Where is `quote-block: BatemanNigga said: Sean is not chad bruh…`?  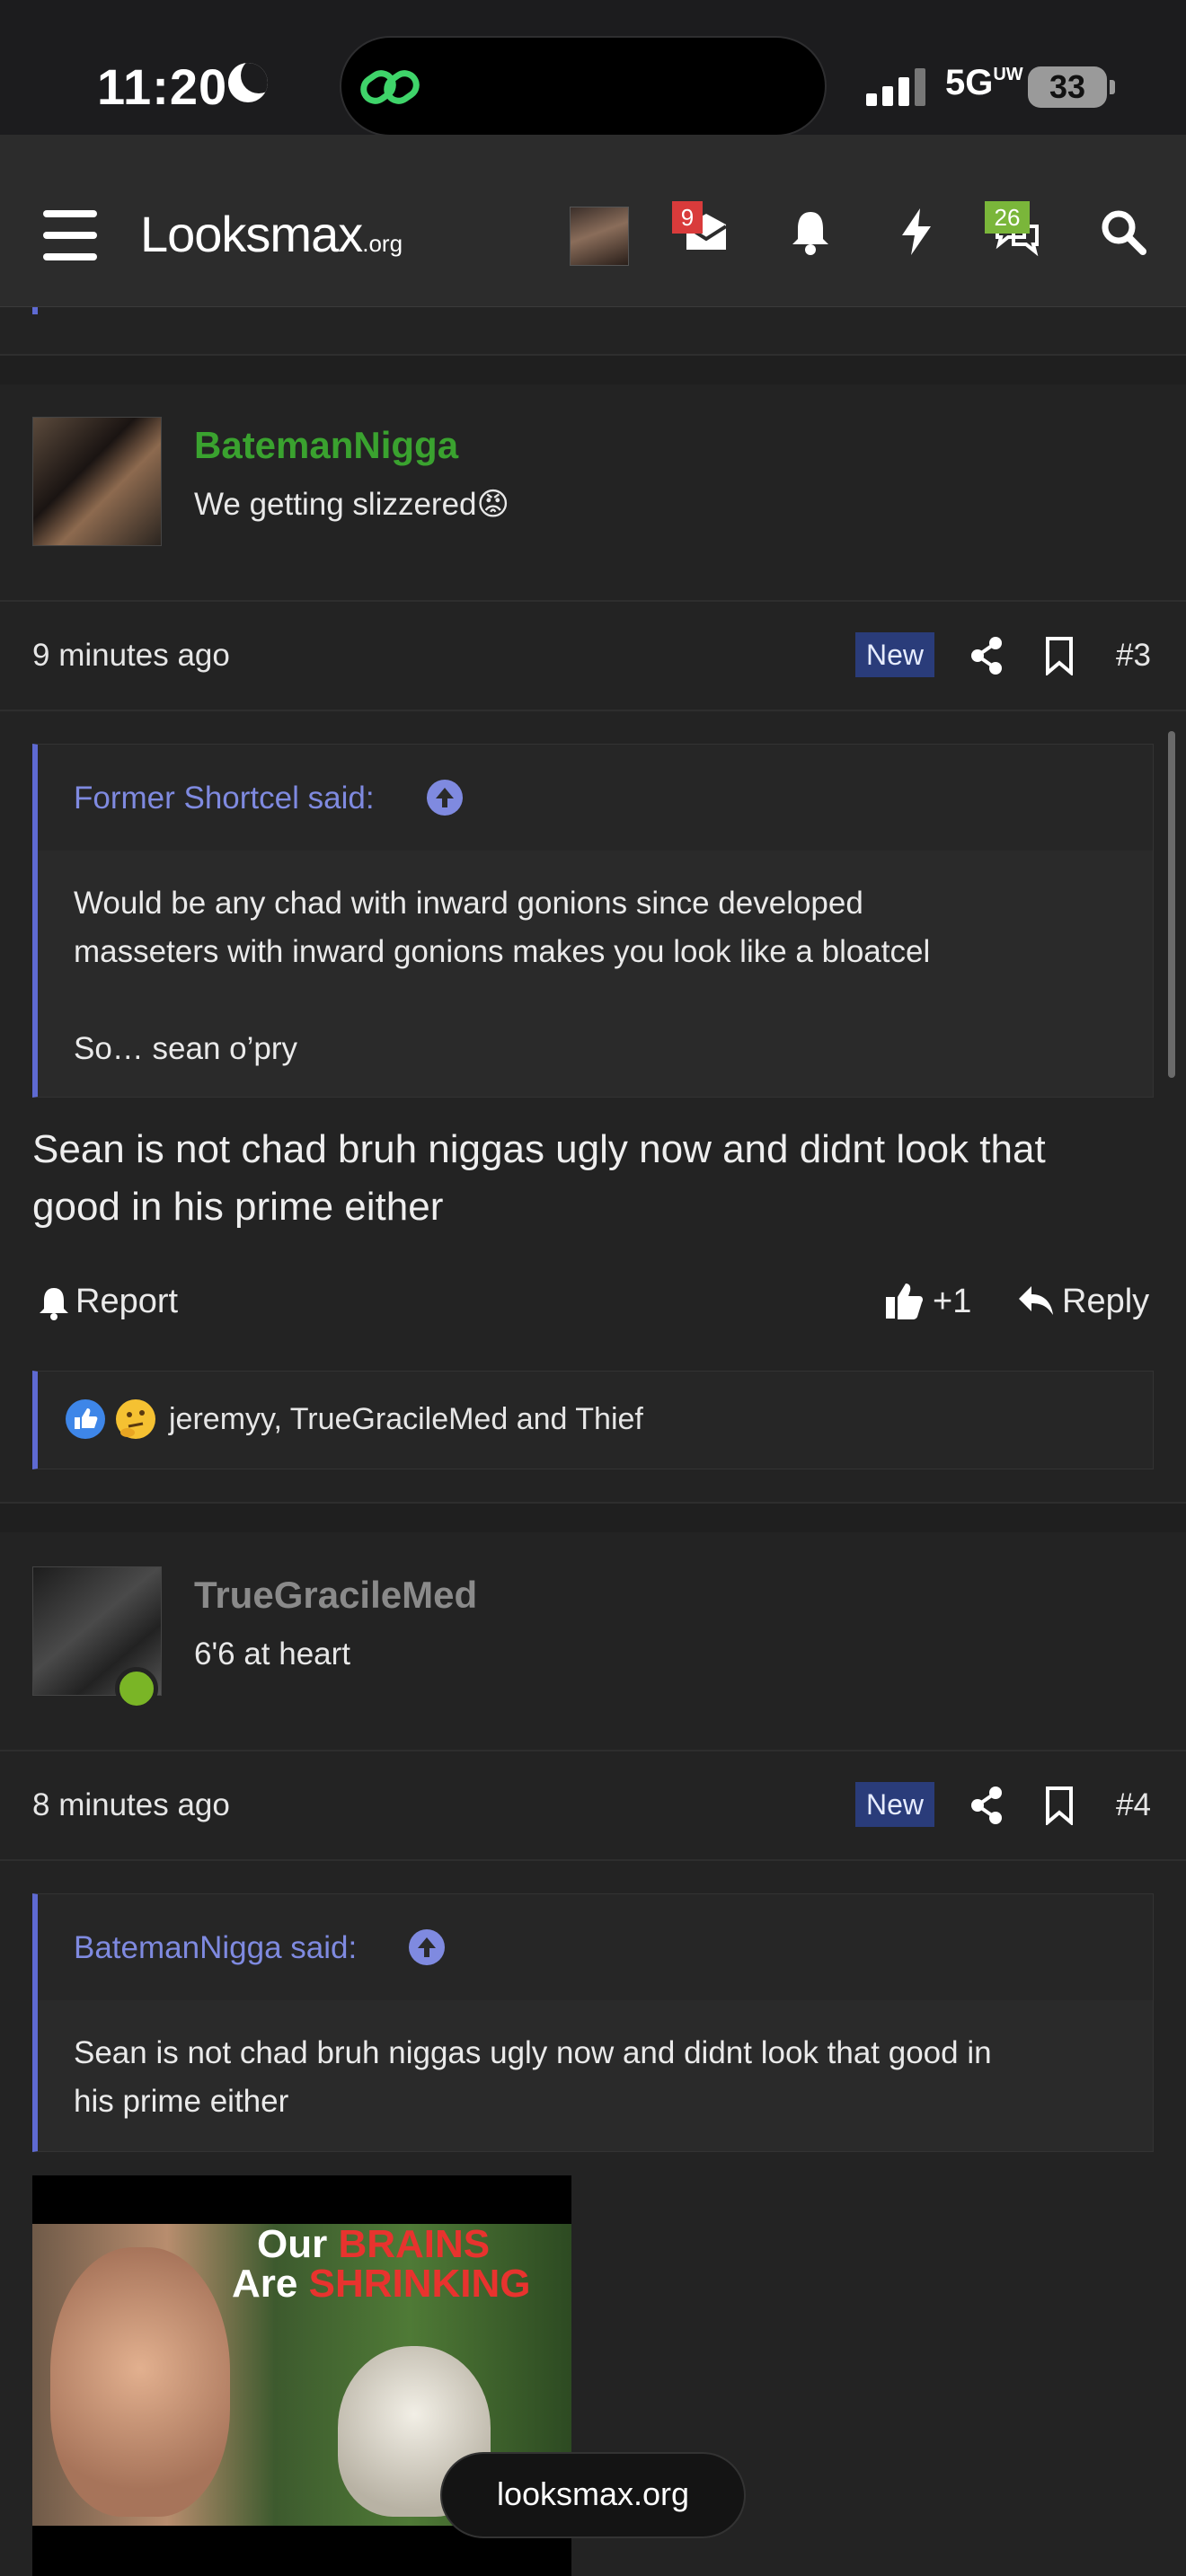 quote-block: BatemanNigga said: Sean is not chad bruh… is located at coordinates (593, 2022).